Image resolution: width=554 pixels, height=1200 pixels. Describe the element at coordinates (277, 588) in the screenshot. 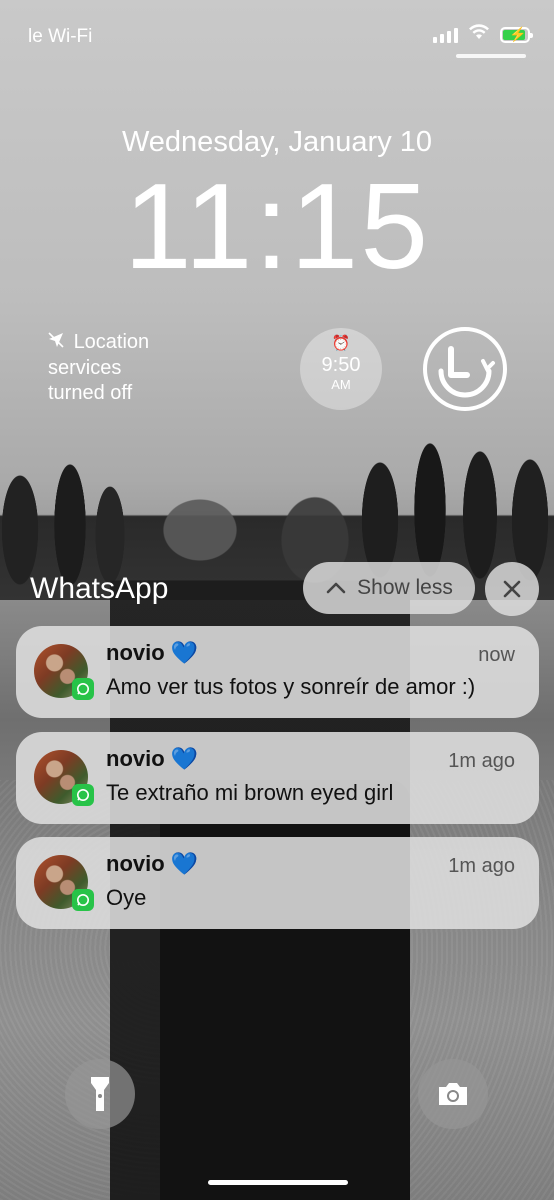

I see `notification-group-header: WhatsApp Show less` at that location.